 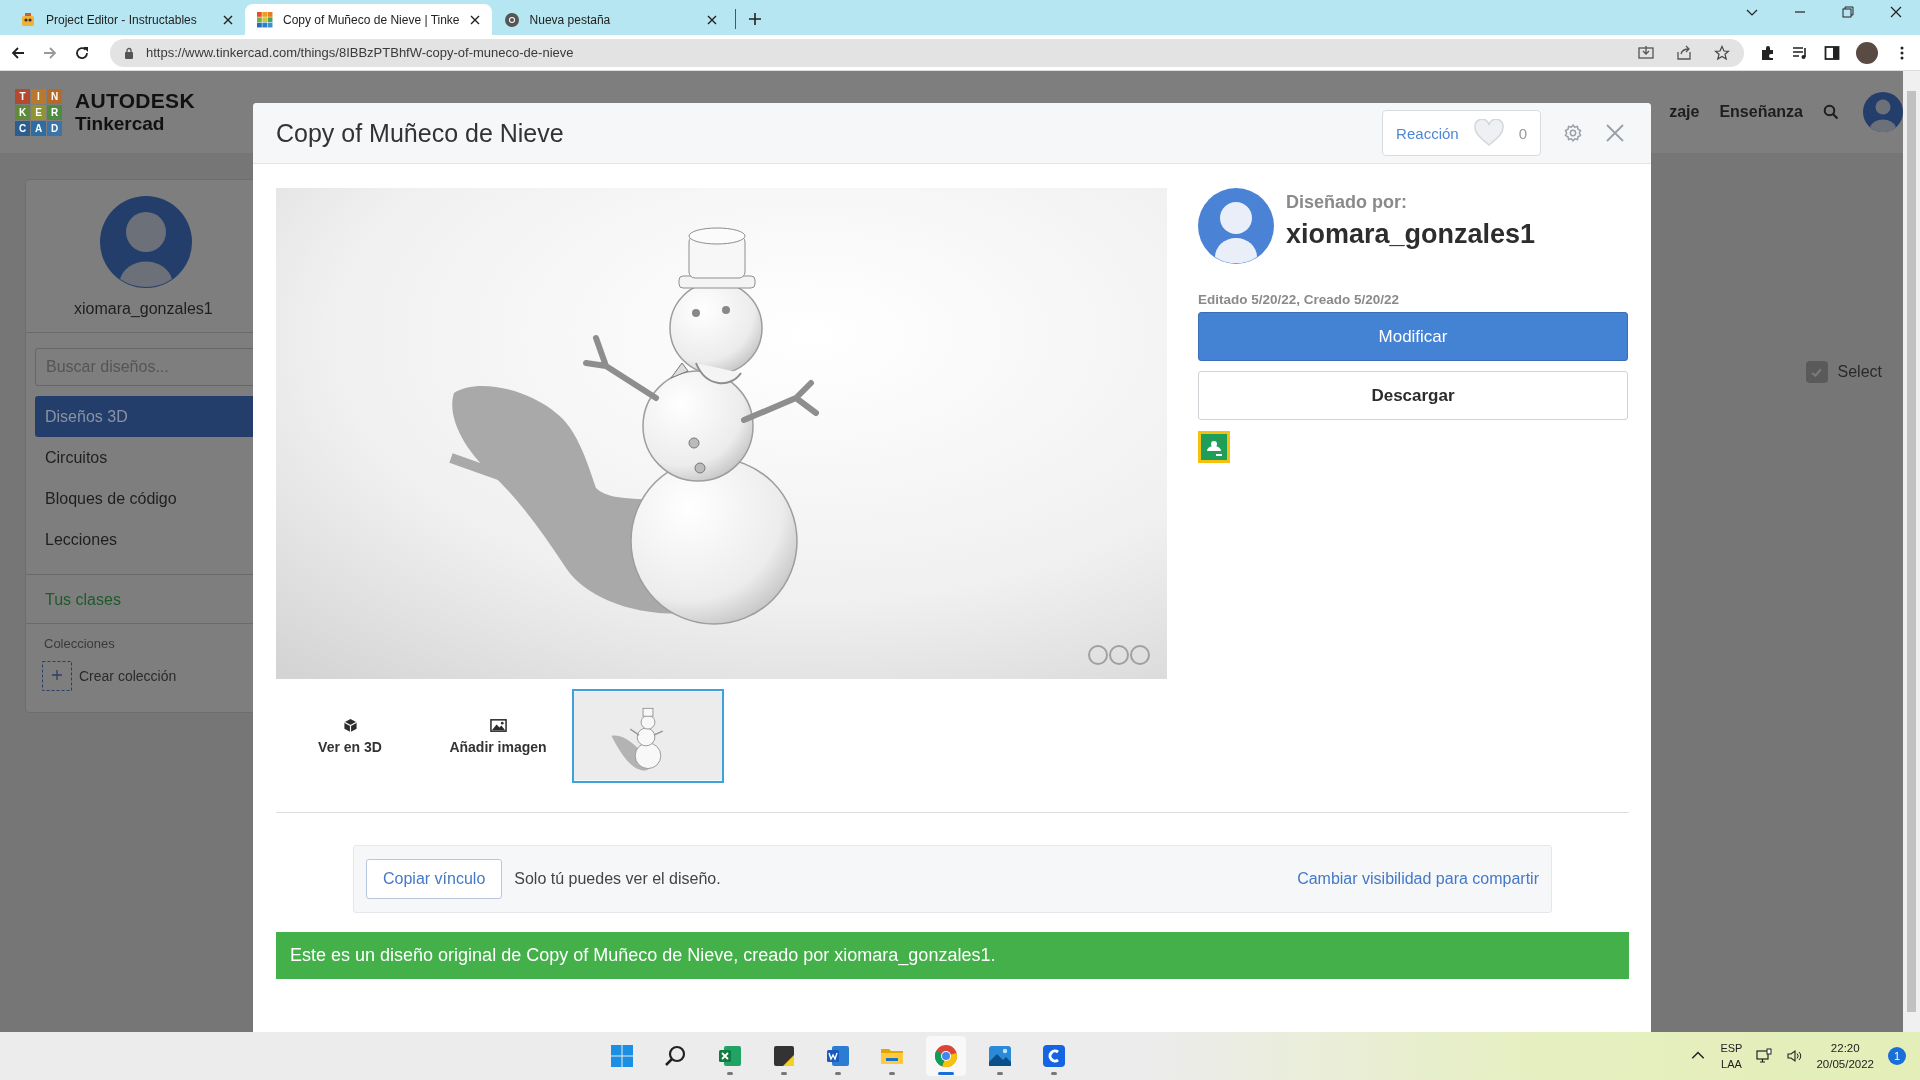 I want to click on plus-icon, so click(x=57, y=676).